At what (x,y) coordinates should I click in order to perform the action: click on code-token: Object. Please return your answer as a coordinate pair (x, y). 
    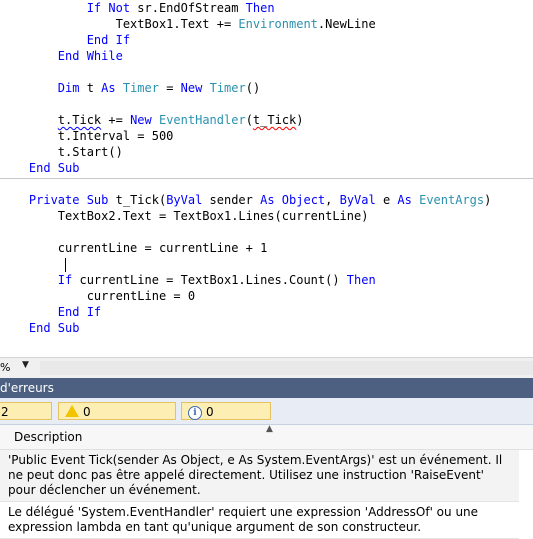
    Looking at the image, I should click on (303, 200).